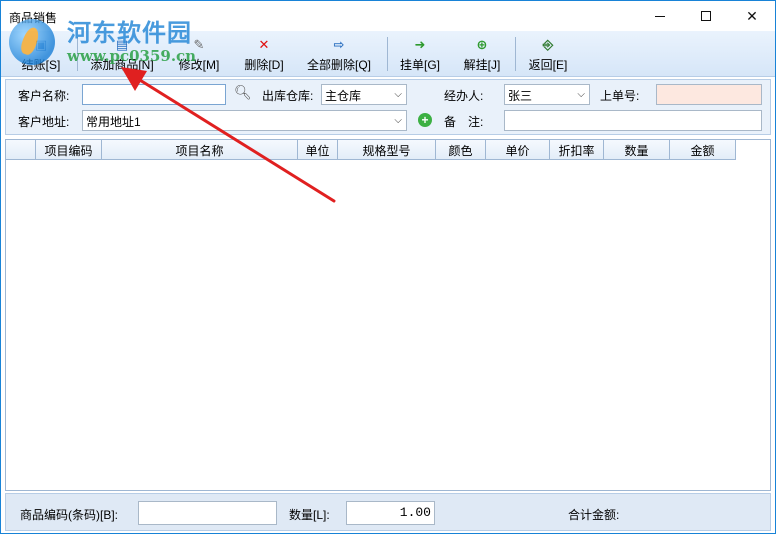 The image size is (776, 534). I want to click on last-order-field, so click(709, 94).